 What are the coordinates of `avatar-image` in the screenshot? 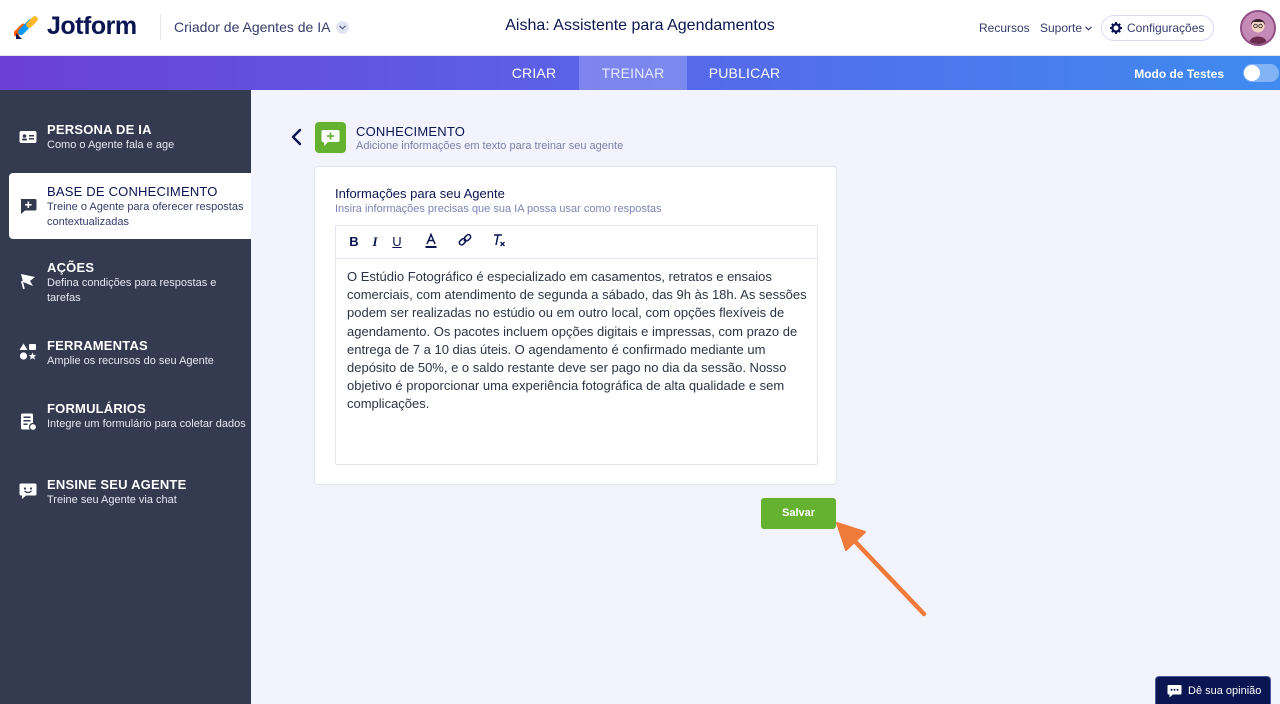 It's located at (1258, 28).